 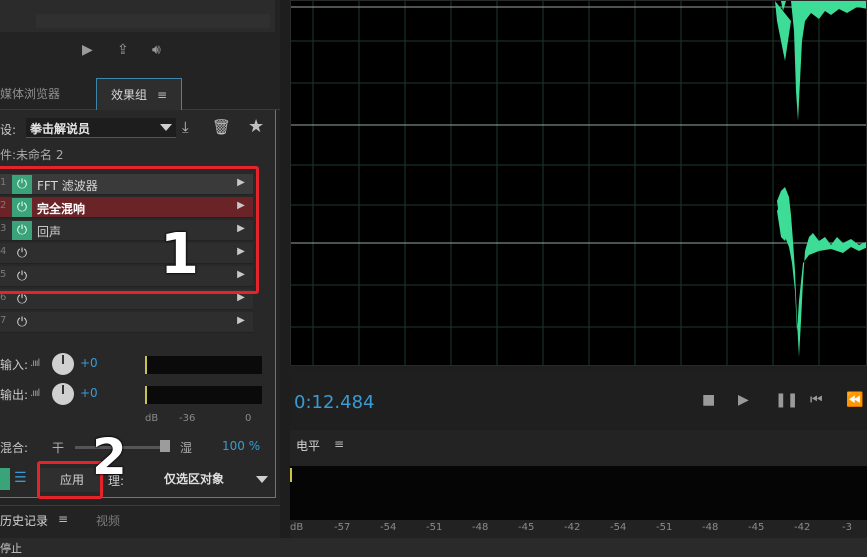 What do you see at coordinates (203, 365) in the screenshot?
I see `input-meter` at bounding box center [203, 365].